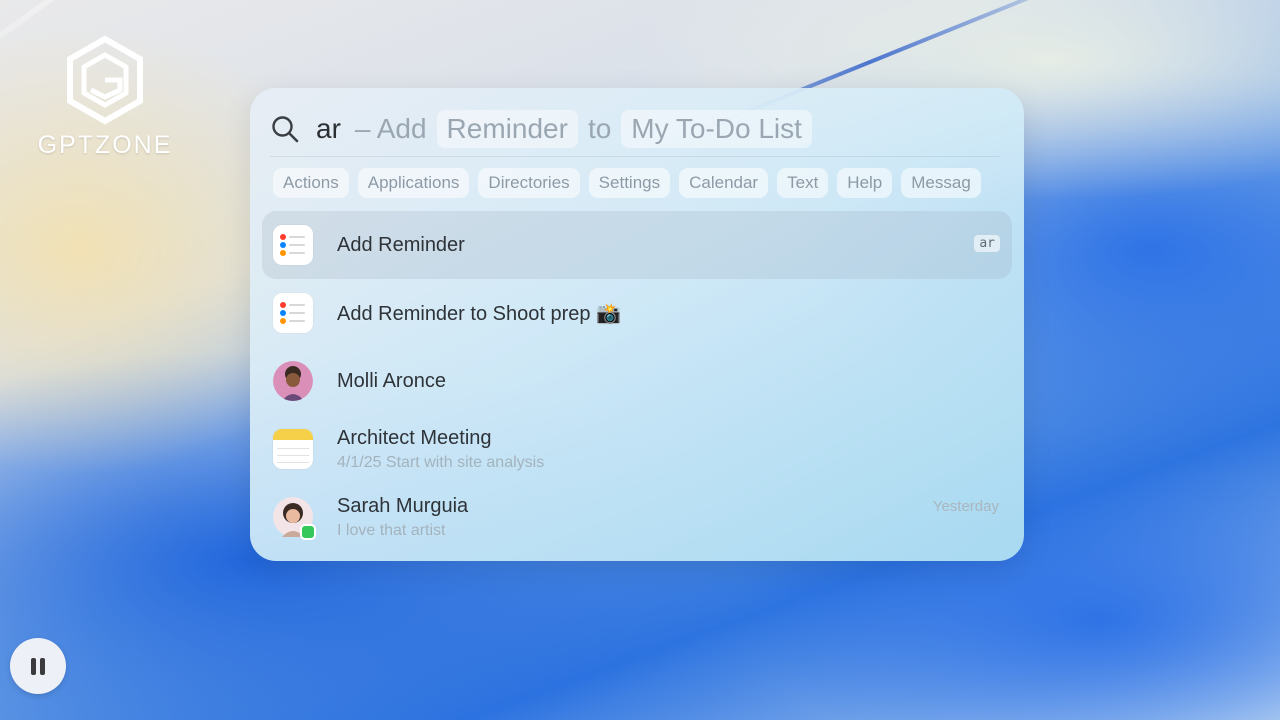 This screenshot has height=720, width=1280. I want to click on search-bar: ar – Add Reminder to My To-Do List, so click(637, 129).